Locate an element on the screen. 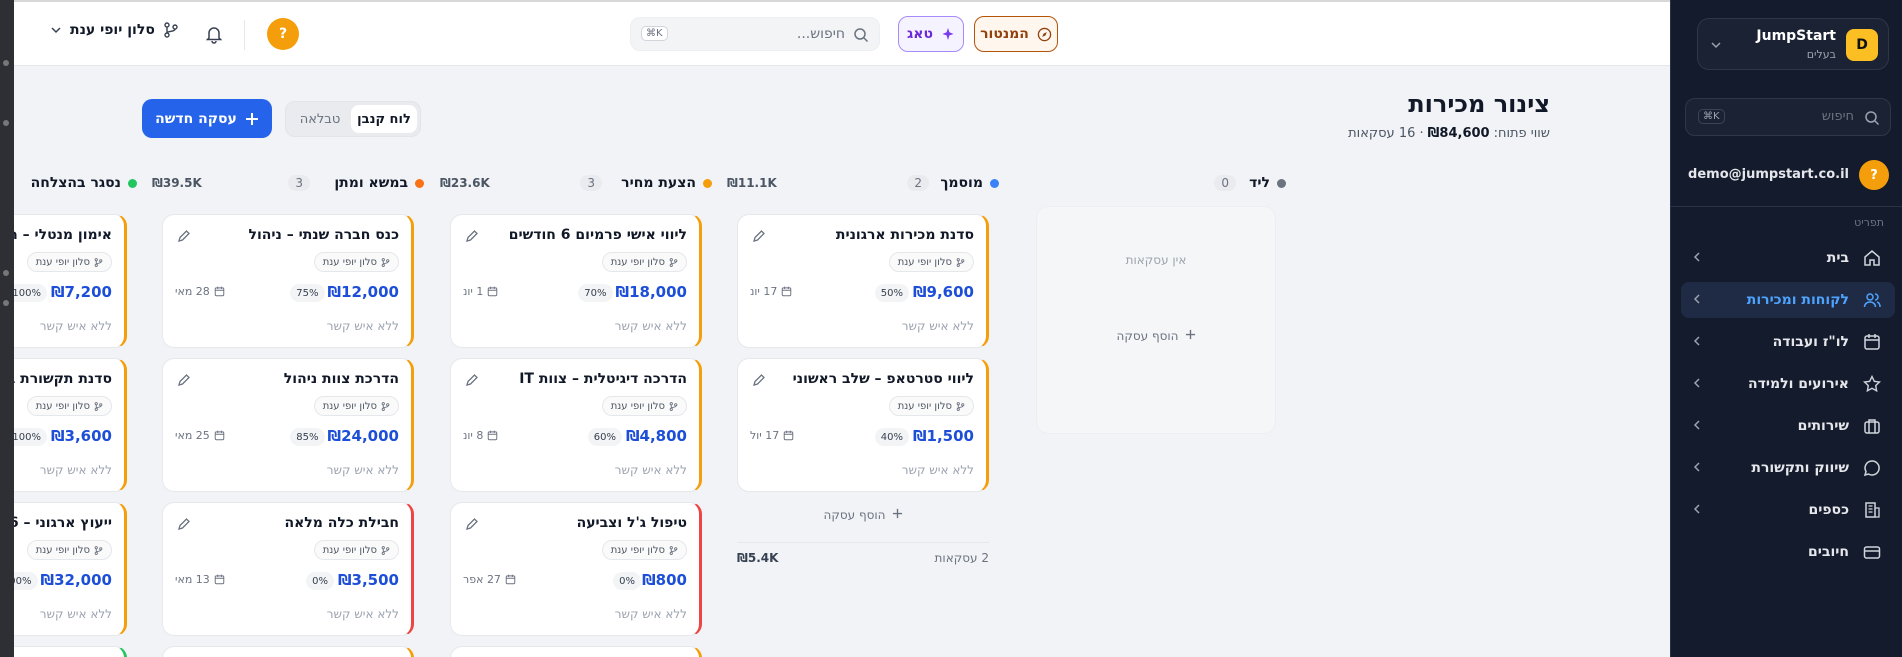 This screenshot has height=657, width=1902. sidebar-item-label: חיובים is located at coordinates (1828, 552).